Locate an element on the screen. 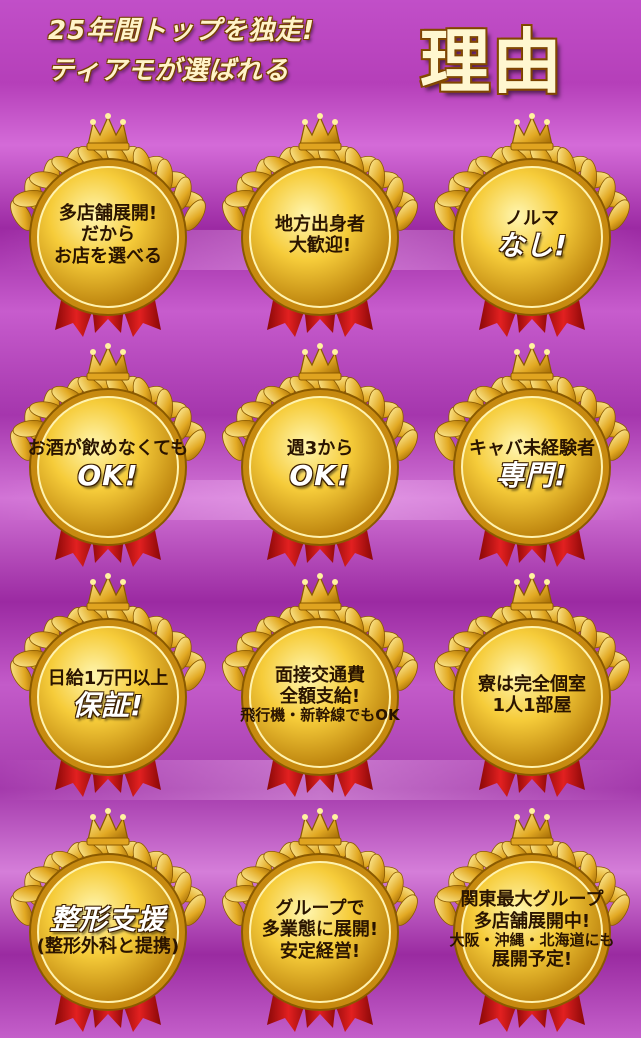 The height and width of the screenshot is (1038, 641). medal-text: ノルマ なし! is located at coordinates (532, 235).